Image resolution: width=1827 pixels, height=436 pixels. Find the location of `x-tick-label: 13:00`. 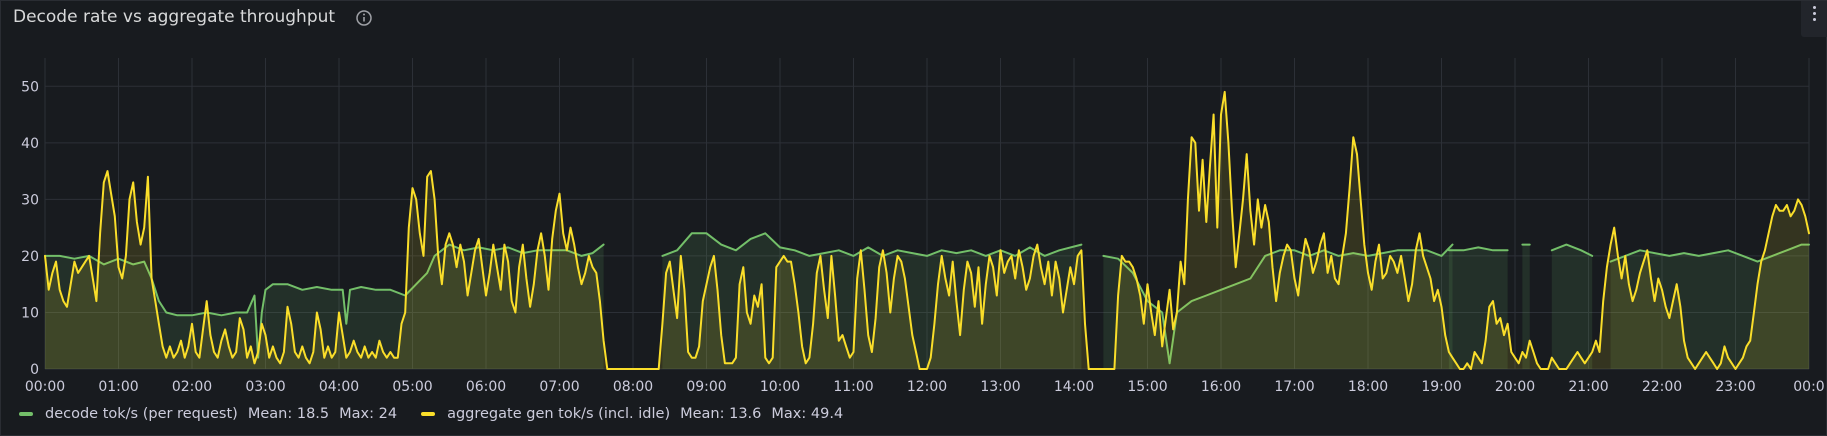

x-tick-label: 13:00 is located at coordinates (1000, 387).